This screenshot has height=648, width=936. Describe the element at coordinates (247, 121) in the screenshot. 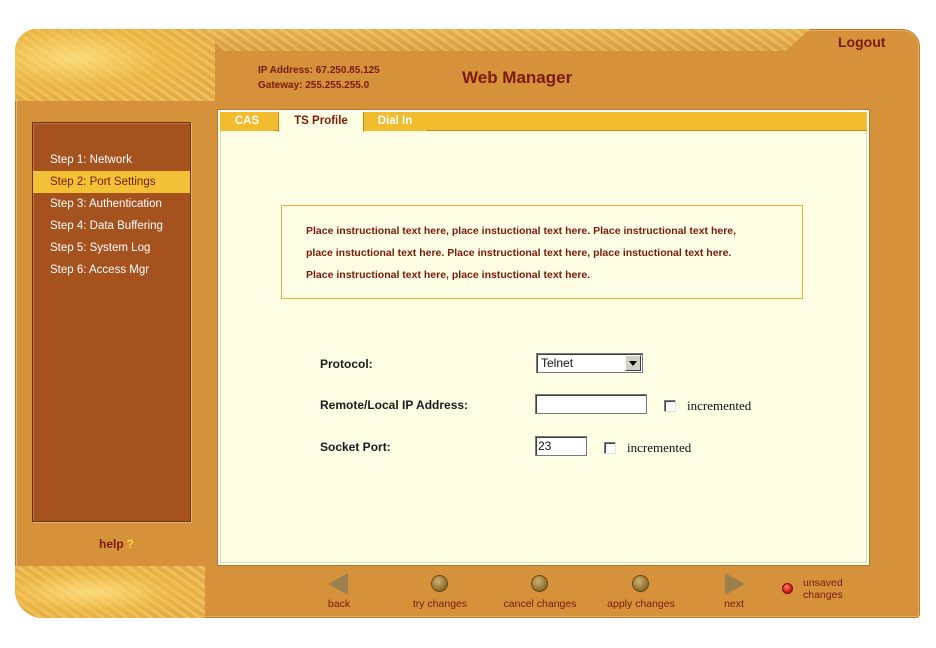

I see `tab-cas: CAS` at that location.